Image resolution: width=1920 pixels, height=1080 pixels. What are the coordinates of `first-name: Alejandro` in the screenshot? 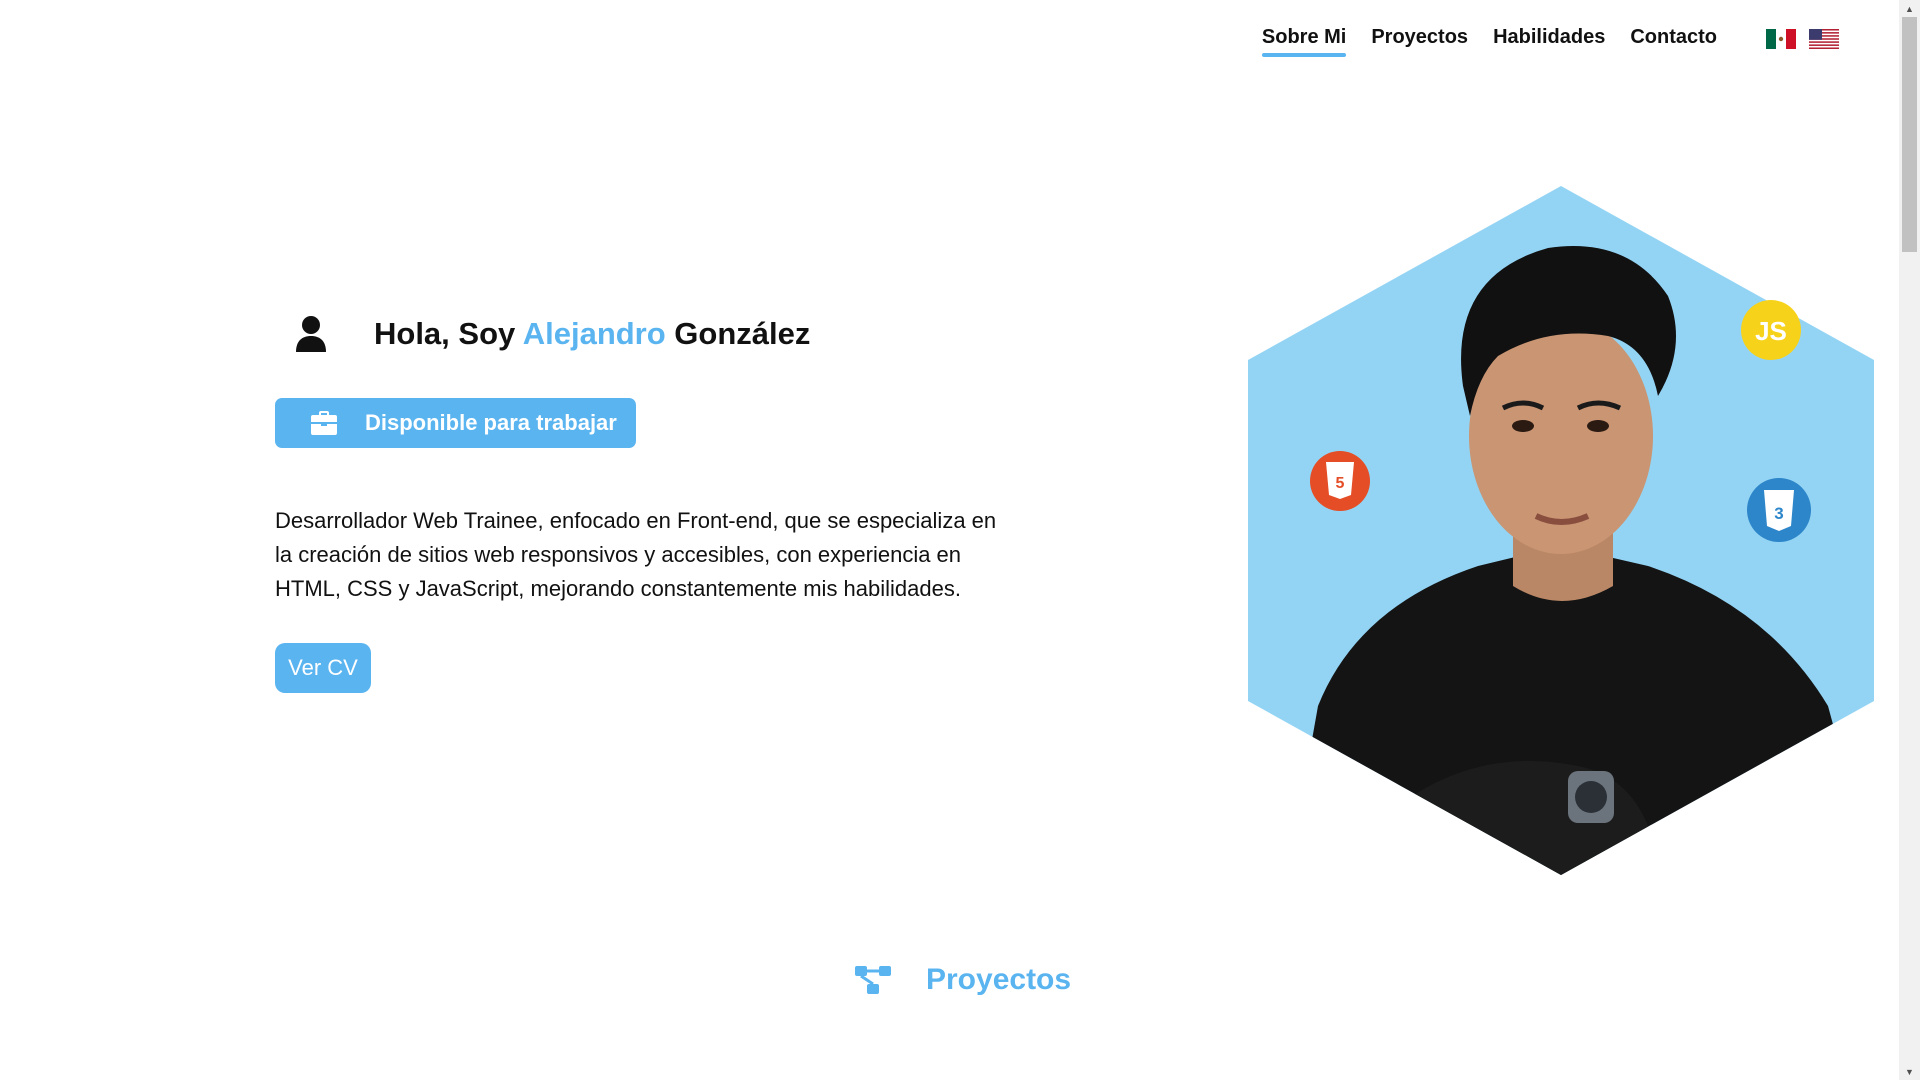 It's located at (594, 333).